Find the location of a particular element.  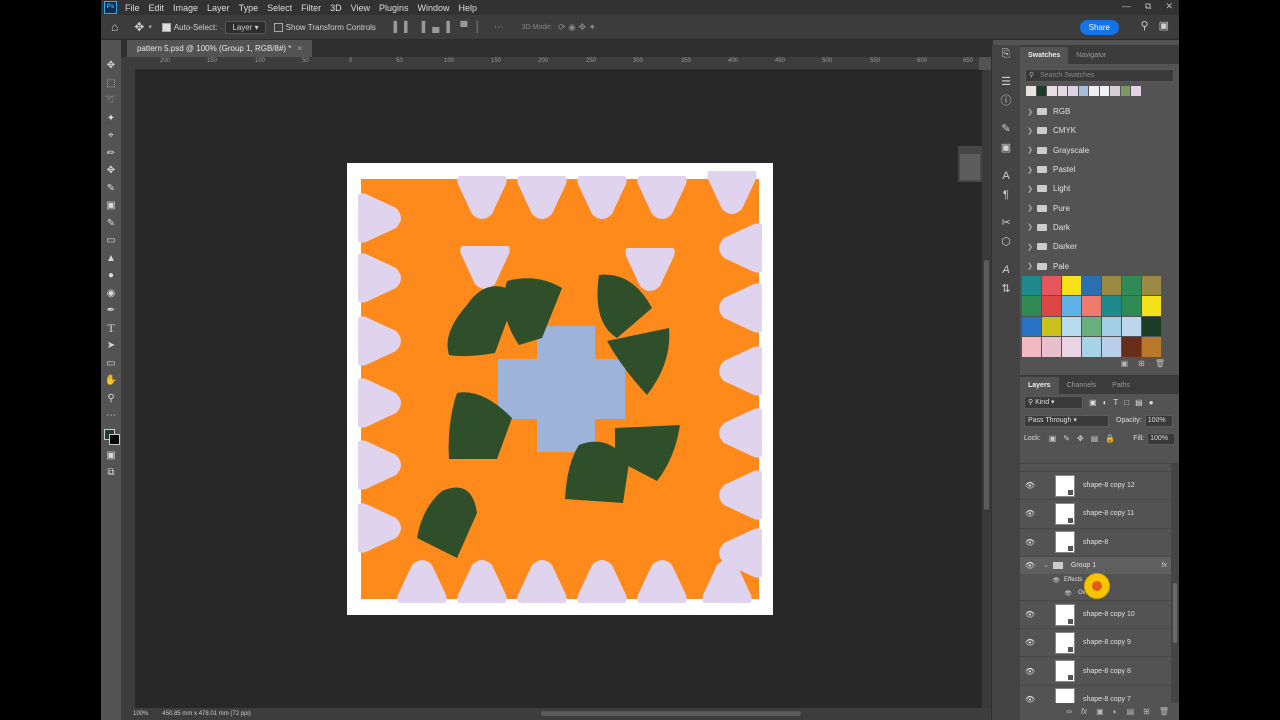

dodge-tool-icon: ◉ is located at coordinates (111, 294).